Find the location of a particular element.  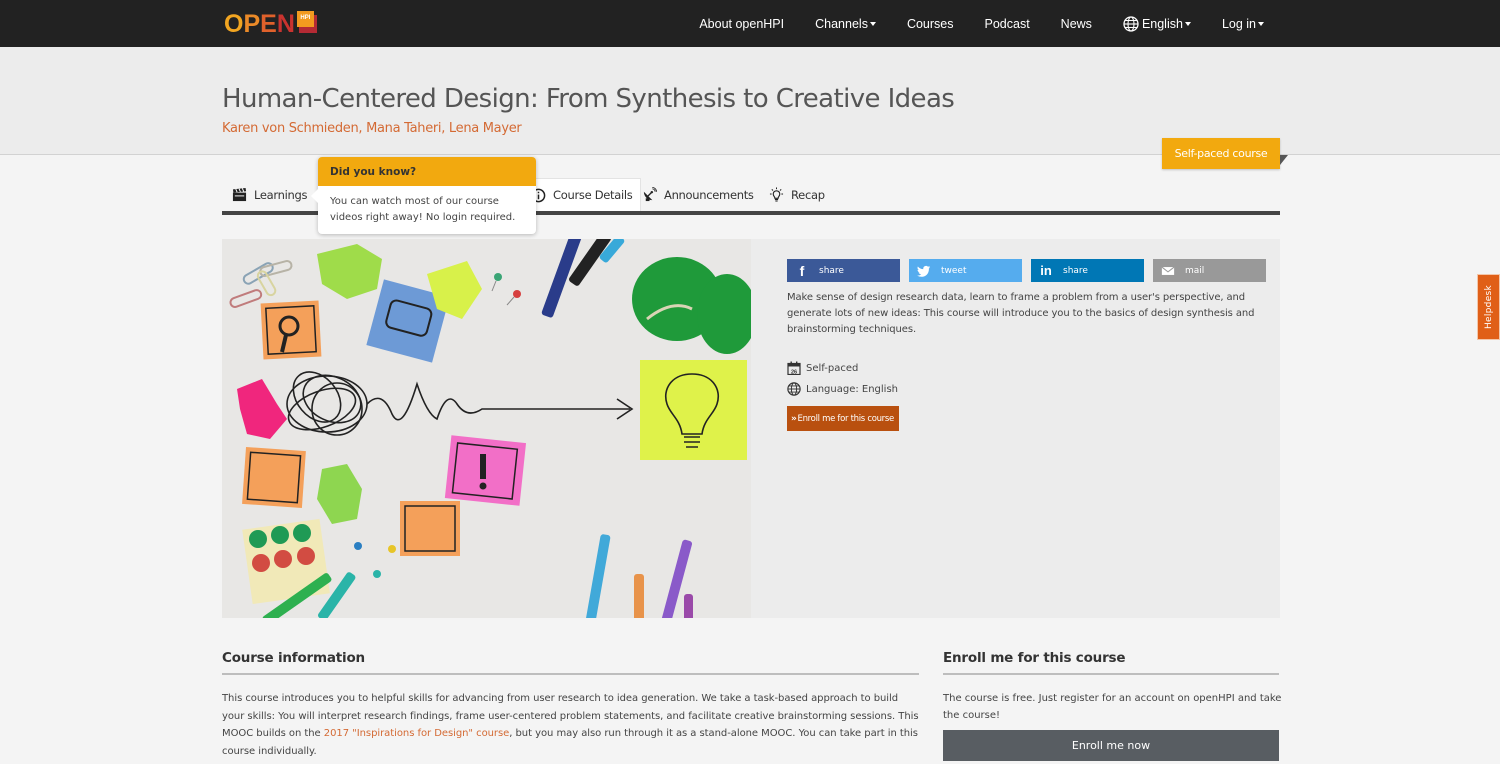

nav-news: News is located at coordinates (1076, 24).